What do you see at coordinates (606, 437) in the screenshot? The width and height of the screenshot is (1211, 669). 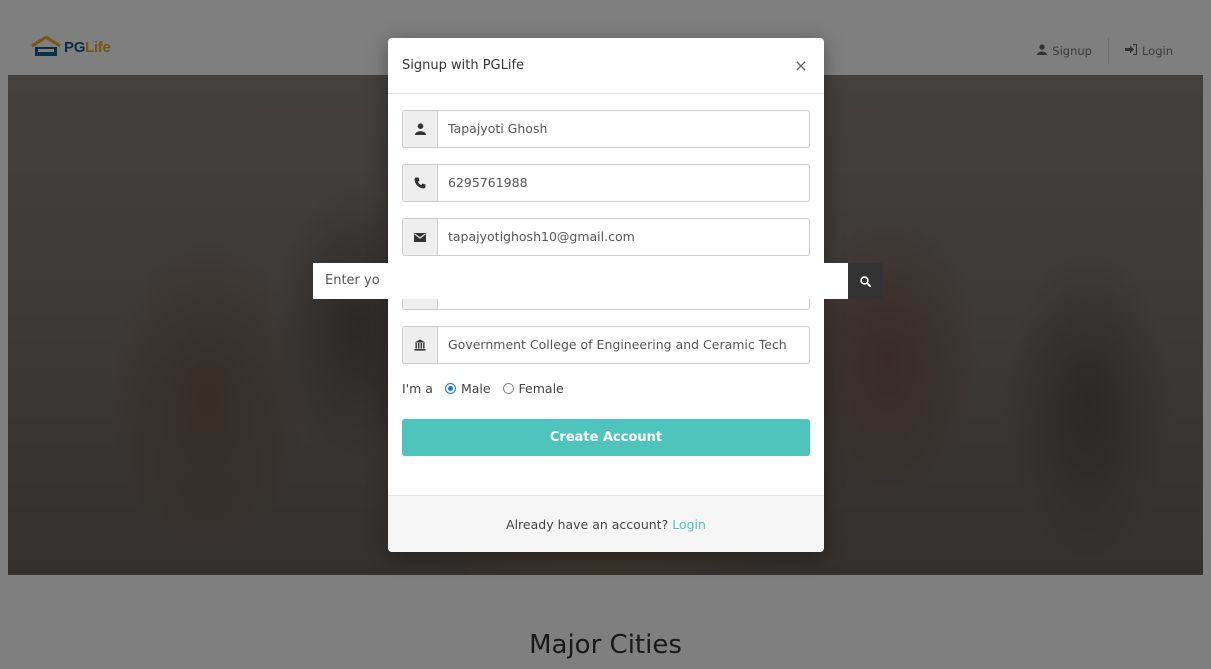 I see `create-account-button: Create Account` at bounding box center [606, 437].